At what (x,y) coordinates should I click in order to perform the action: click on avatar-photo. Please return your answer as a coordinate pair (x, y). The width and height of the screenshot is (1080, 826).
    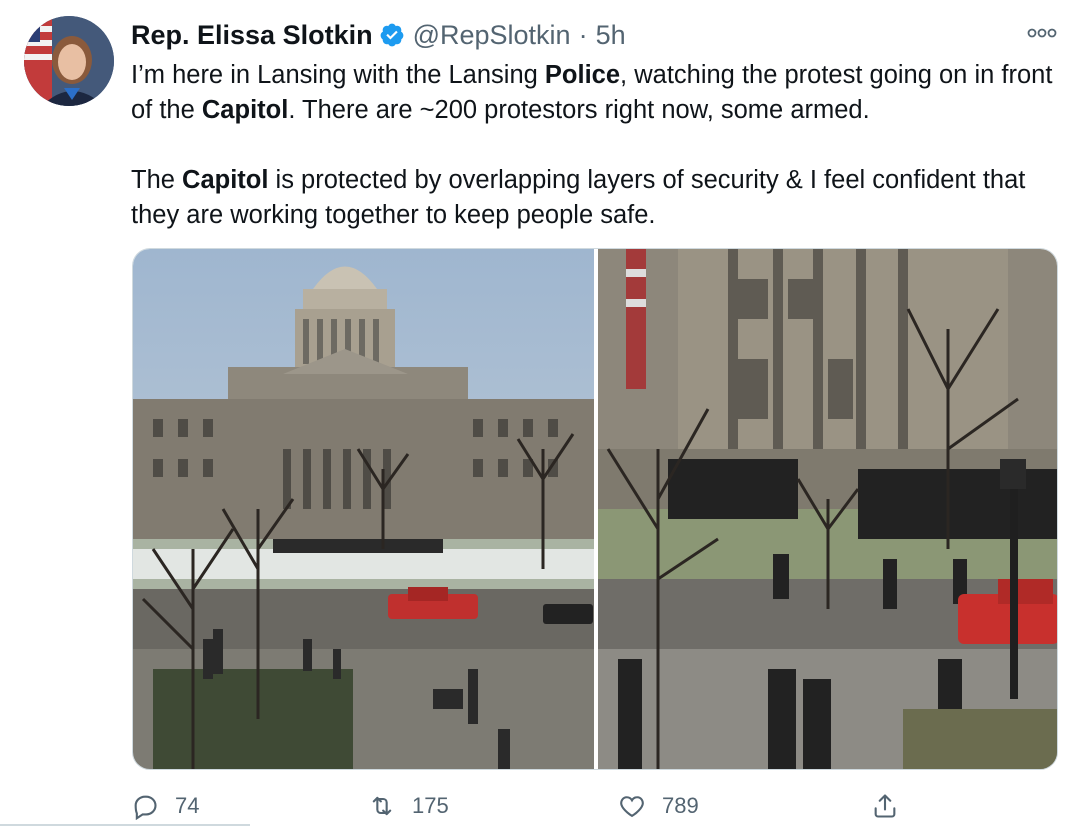
    Looking at the image, I should click on (69, 61).